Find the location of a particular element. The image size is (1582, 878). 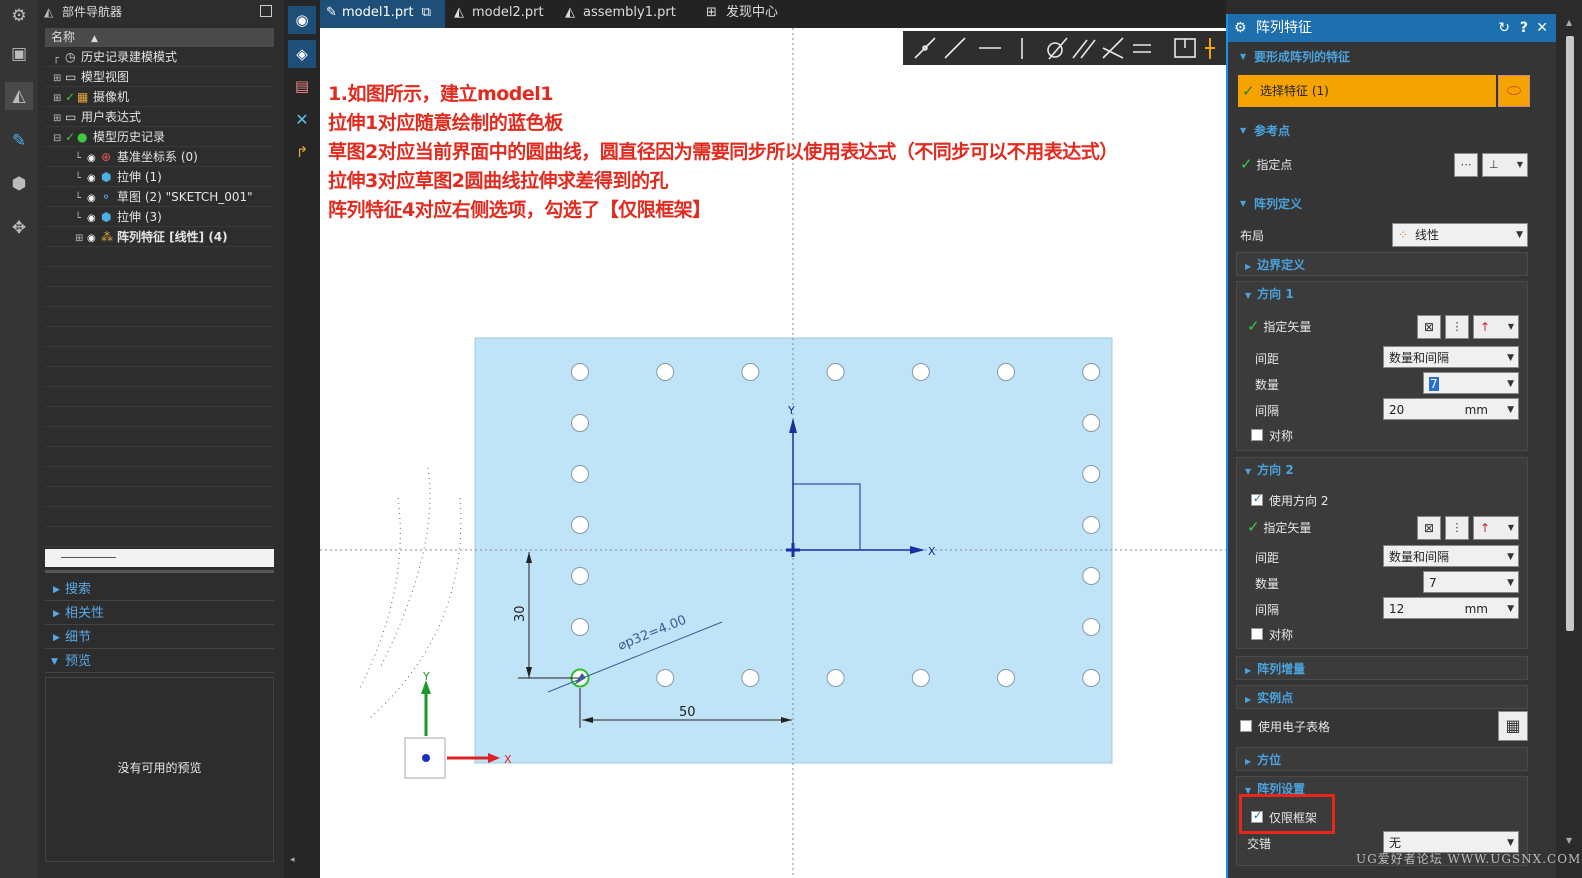

tree-node: └ ◉ ⊕ 基准坐标系 (0) is located at coordinates (159, 157).